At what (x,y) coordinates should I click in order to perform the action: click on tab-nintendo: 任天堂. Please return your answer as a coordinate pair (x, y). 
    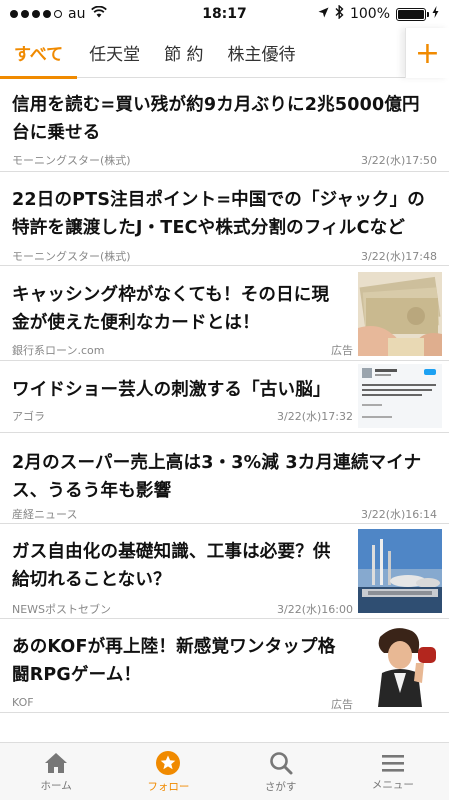
    Looking at the image, I should click on (114, 53).